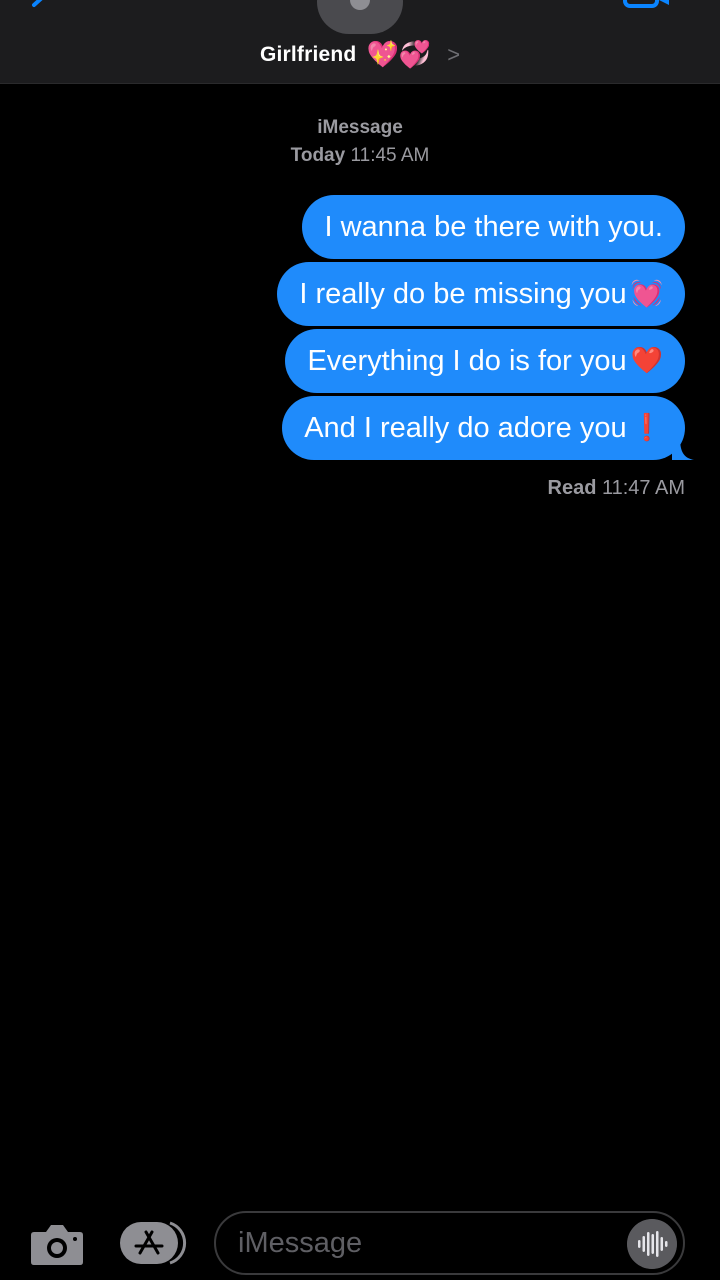 The height and width of the screenshot is (1280, 720). Describe the element at coordinates (465, 428) in the screenshot. I see `message-text: And I really do adore you` at that location.